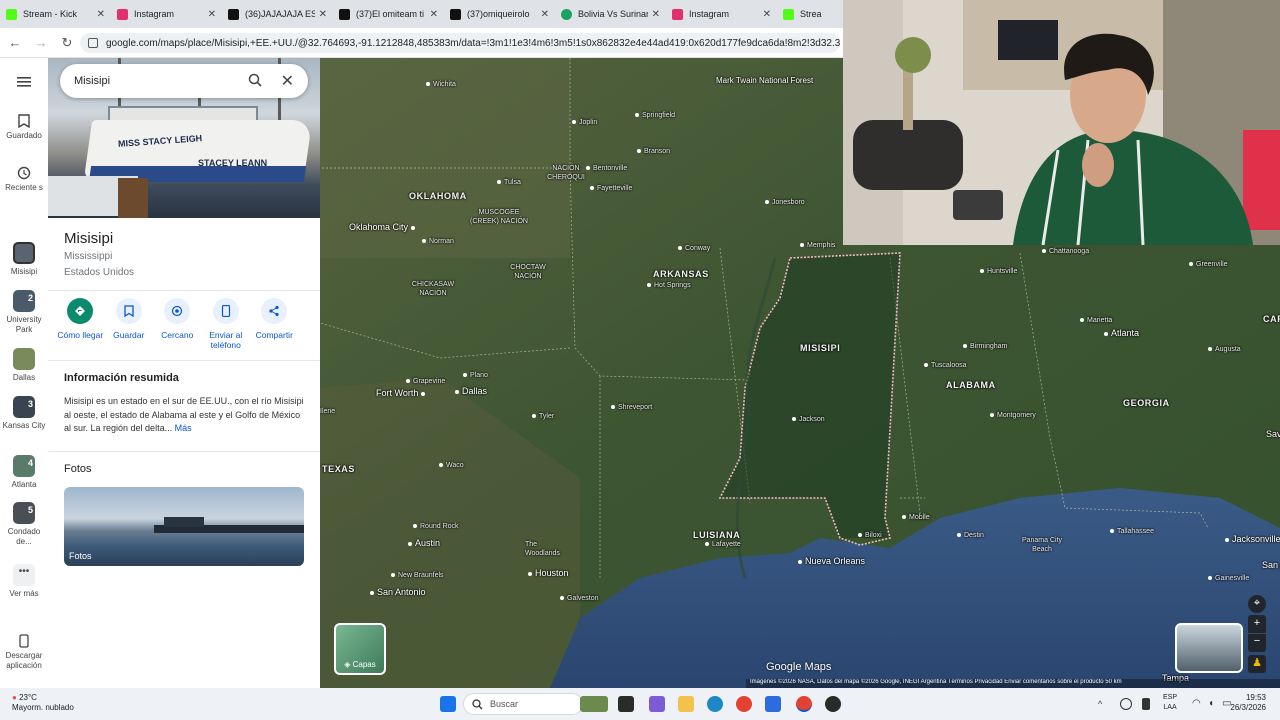 The height and width of the screenshot is (720, 1280). What do you see at coordinates (438, 241) in the screenshot?
I see `map-label-city: Norman` at bounding box center [438, 241].